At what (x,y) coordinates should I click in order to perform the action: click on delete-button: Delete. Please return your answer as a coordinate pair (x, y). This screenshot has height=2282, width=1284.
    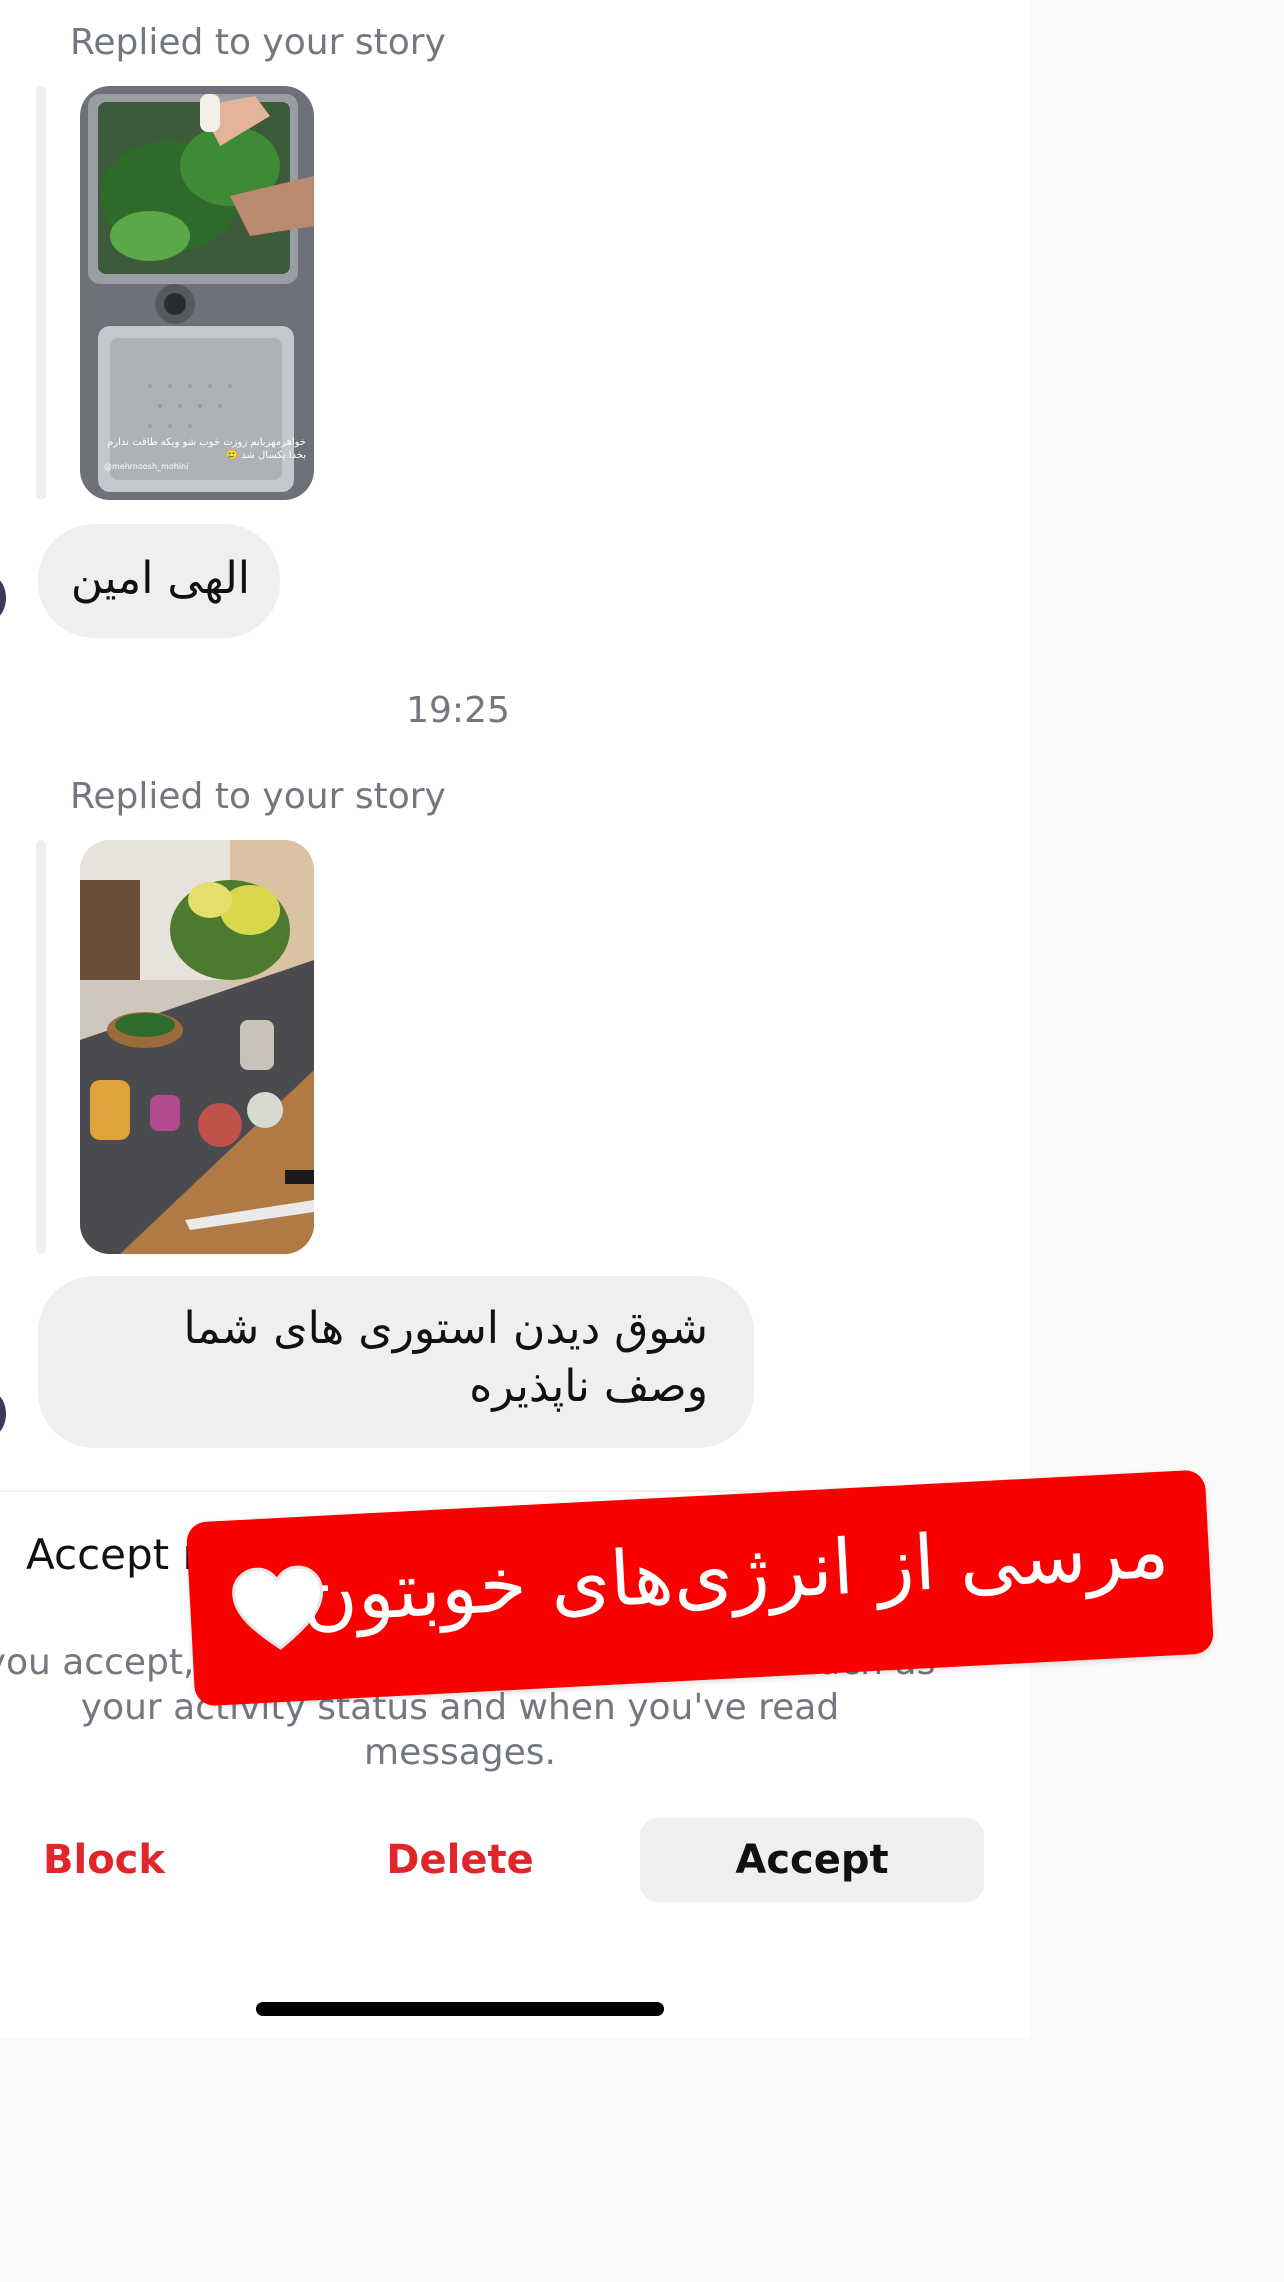
    Looking at the image, I should click on (460, 1860).